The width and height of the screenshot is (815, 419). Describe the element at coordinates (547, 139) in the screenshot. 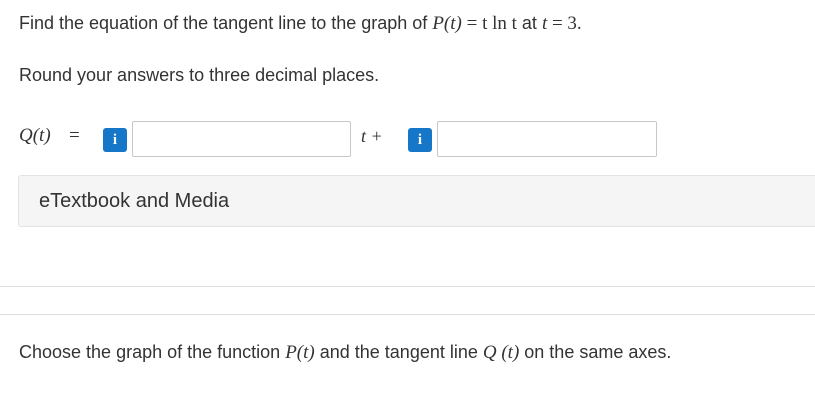

I see `intercept-input` at that location.